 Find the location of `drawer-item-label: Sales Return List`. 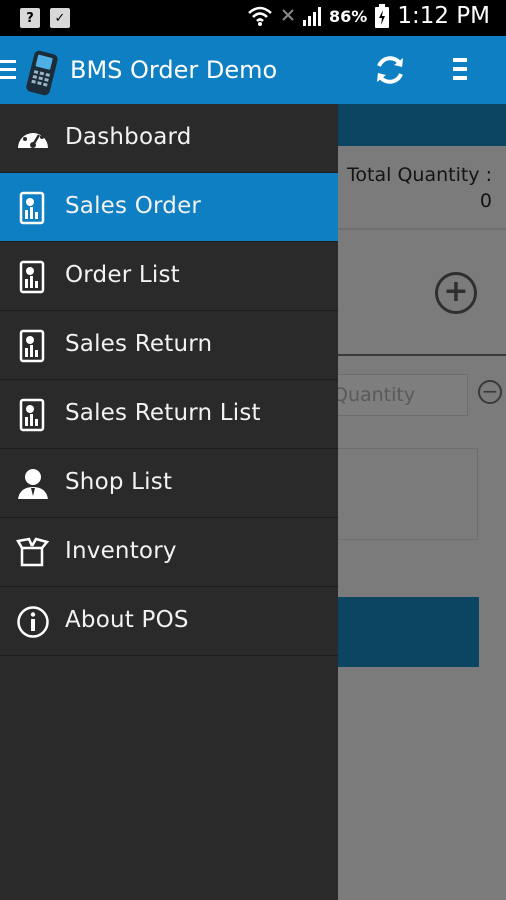

drawer-item-label: Sales Return List is located at coordinates (163, 413).